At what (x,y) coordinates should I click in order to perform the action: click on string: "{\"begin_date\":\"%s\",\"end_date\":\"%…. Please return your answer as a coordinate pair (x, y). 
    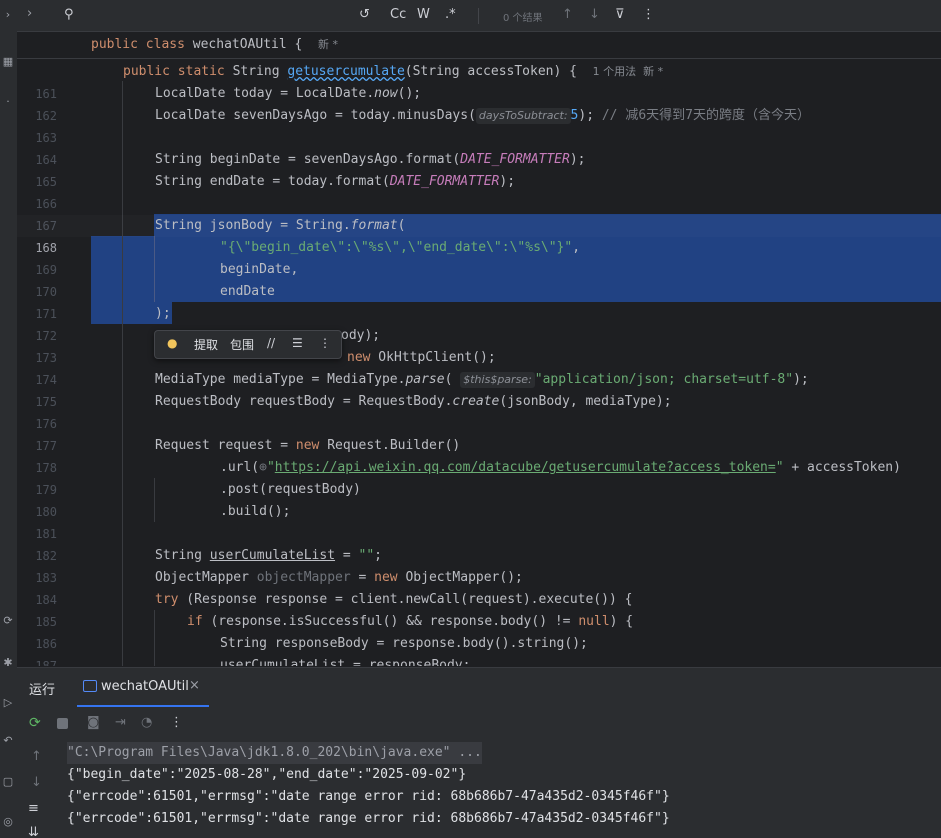
    Looking at the image, I should click on (396, 247).